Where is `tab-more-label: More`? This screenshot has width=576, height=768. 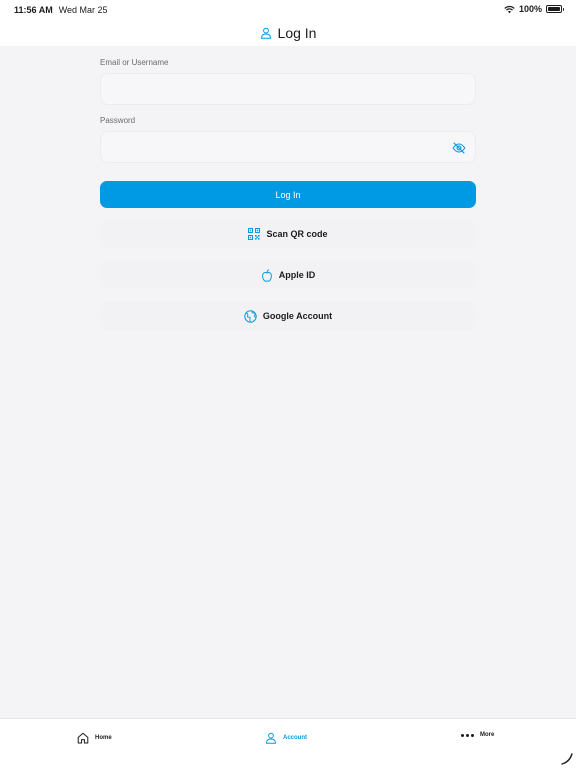
tab-more-label: More is located at coordinates (487, 735).